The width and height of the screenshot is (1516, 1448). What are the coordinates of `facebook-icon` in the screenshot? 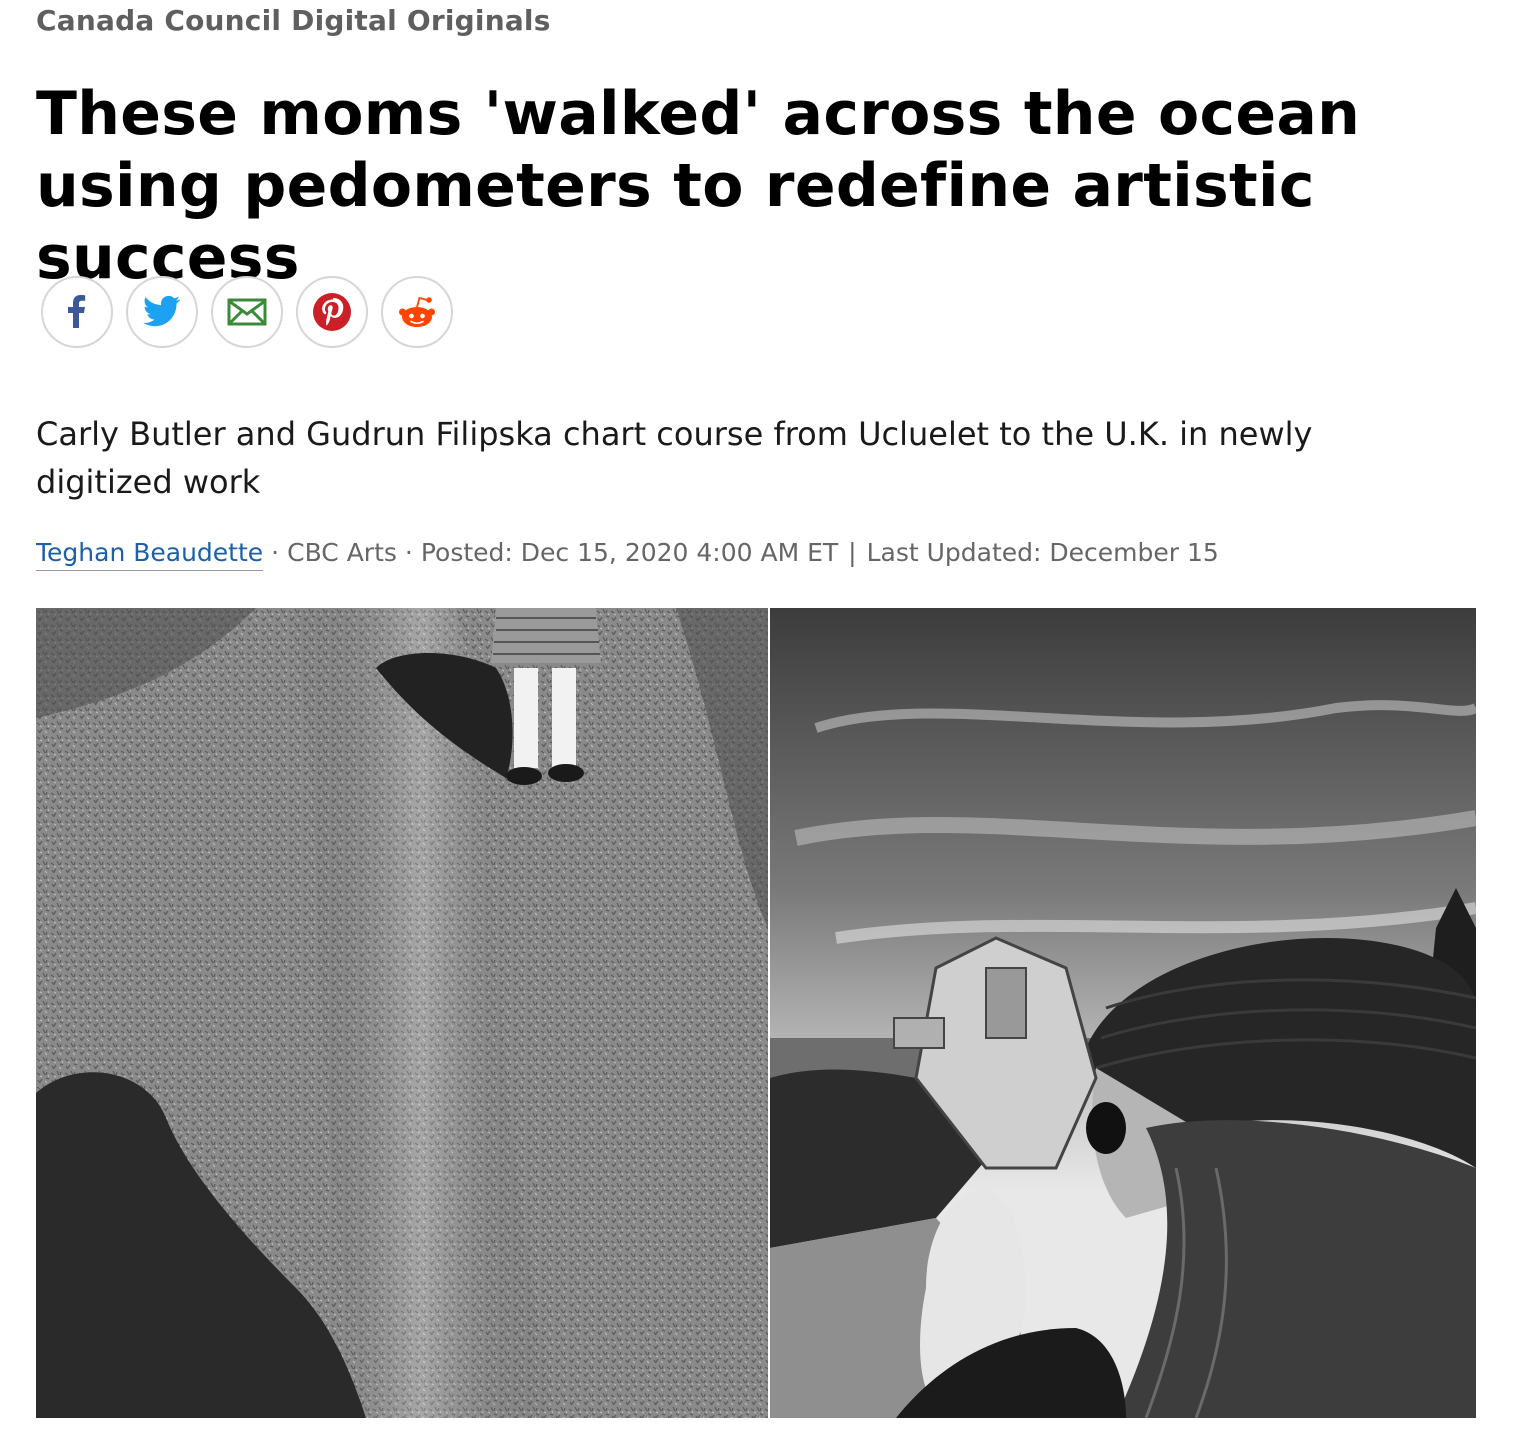 It's located at (77, 311).